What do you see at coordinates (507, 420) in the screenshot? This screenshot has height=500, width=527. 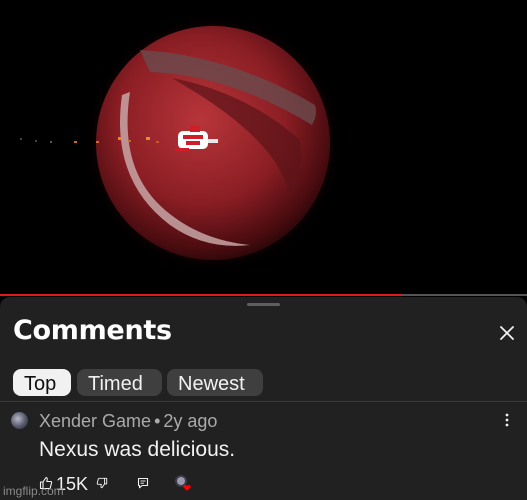 I see `more-vert-icon` at bounding box center [507, 420].